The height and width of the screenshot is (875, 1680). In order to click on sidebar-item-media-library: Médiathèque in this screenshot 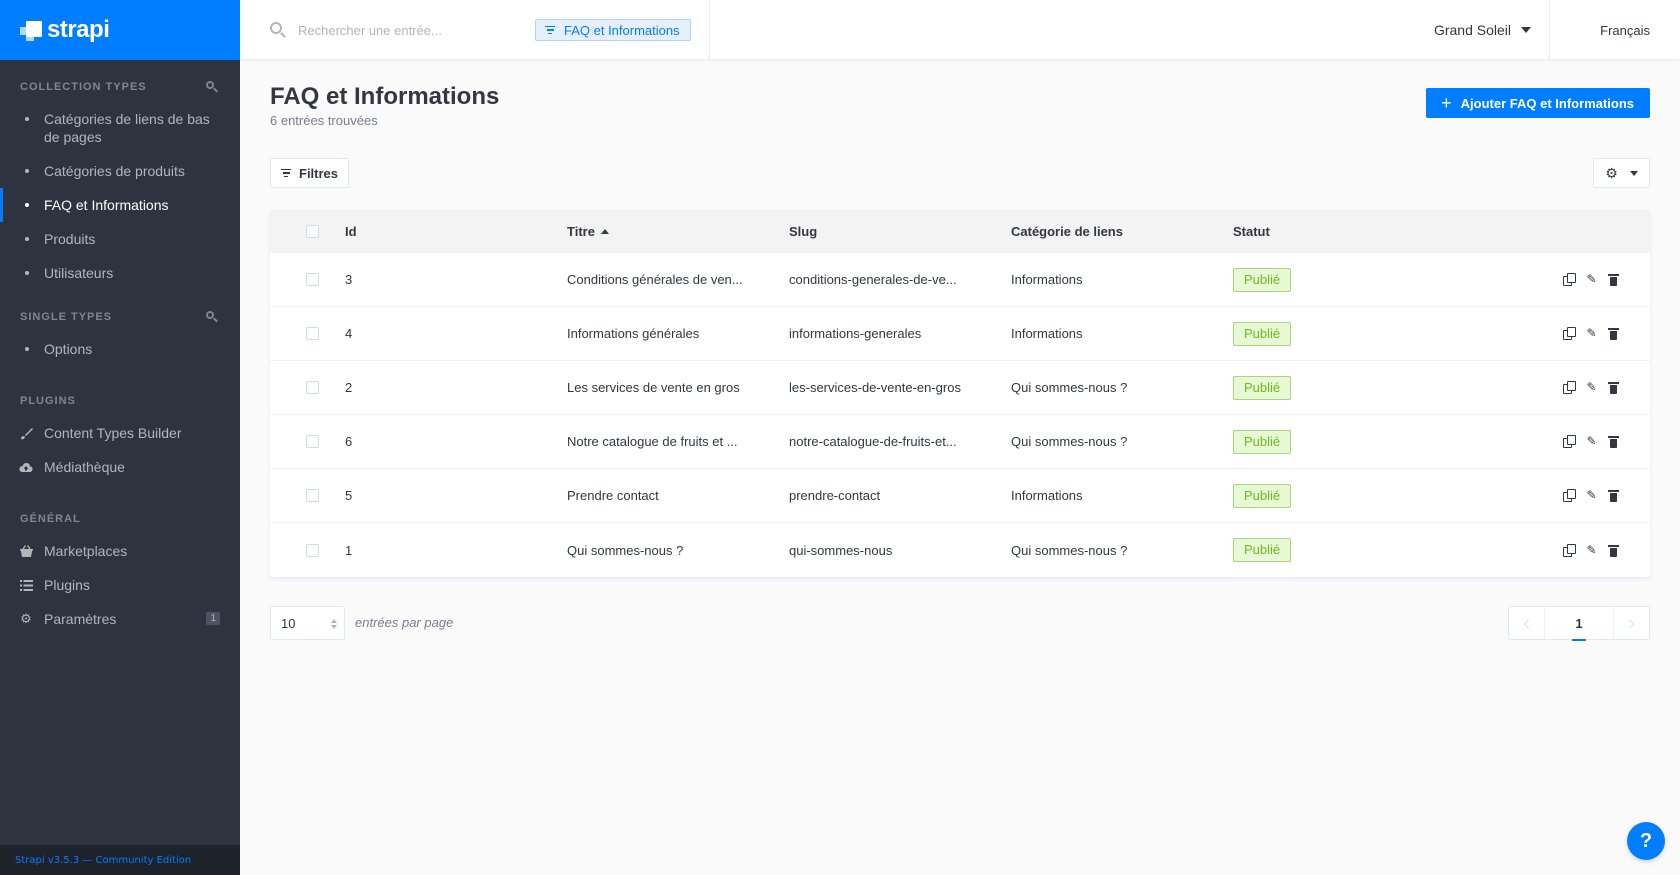, I will do `click(120, 467)`.